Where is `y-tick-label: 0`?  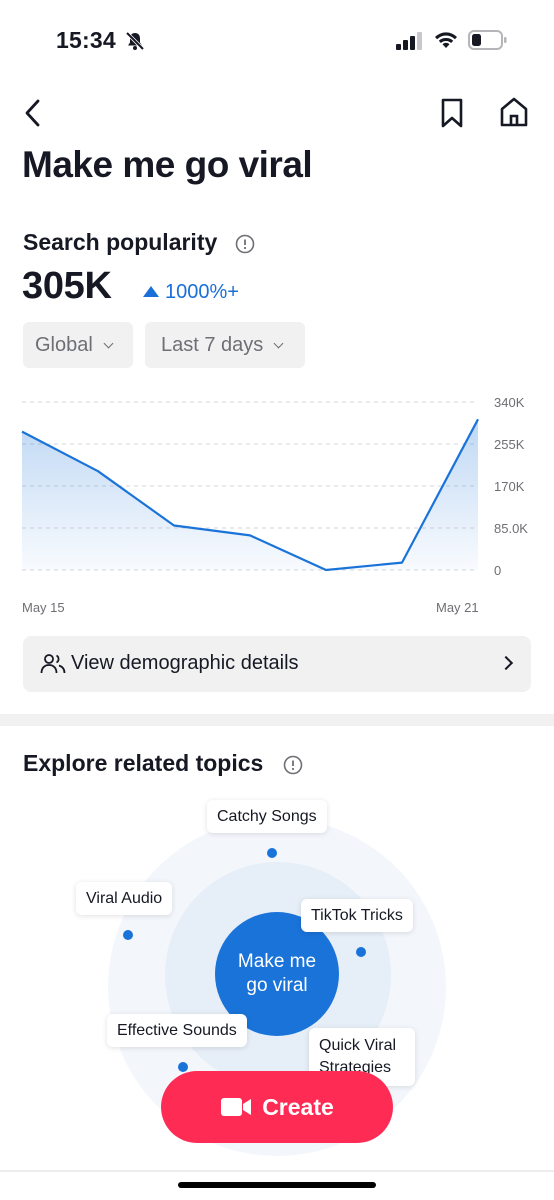 y-tick-label: 0 is located at coordinates (497, 570).